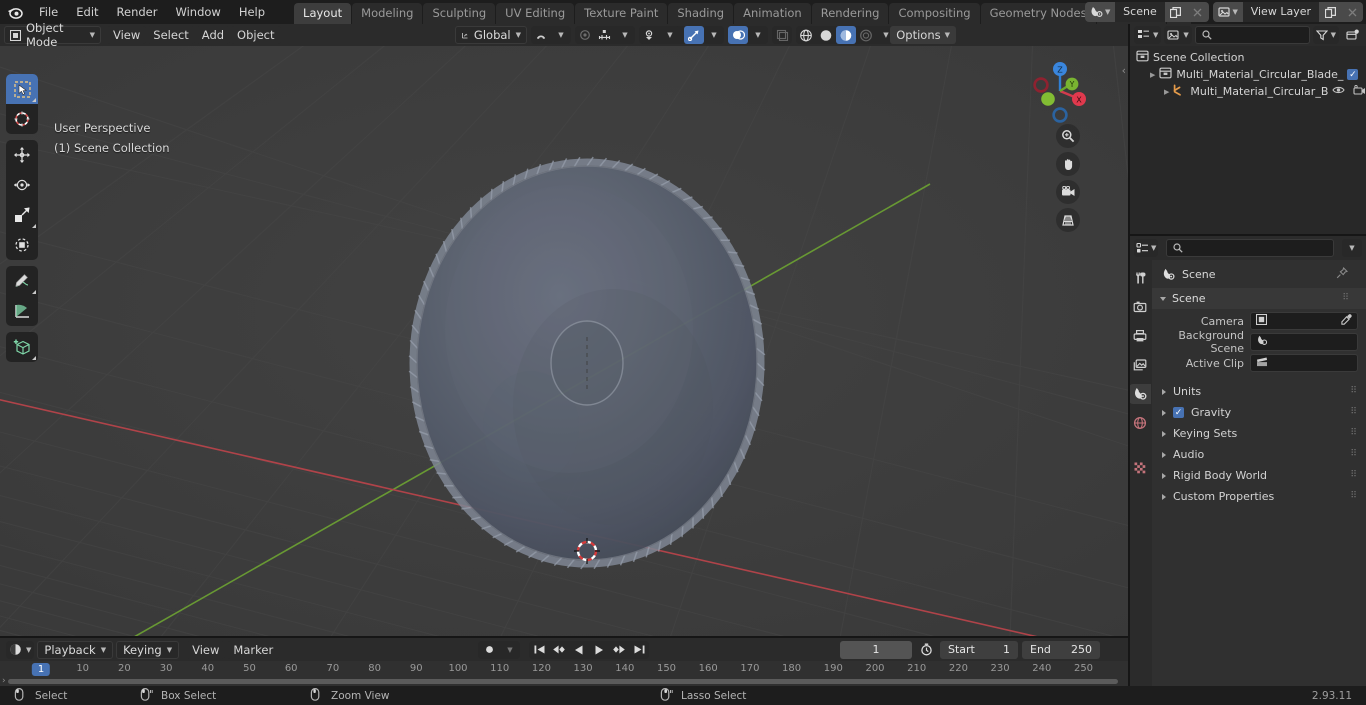 The height and width of the screenshot is (705, 1366). Describe the element at coordinates (1129, 355) in the screenshot. I see `vertical-divider` at that location.